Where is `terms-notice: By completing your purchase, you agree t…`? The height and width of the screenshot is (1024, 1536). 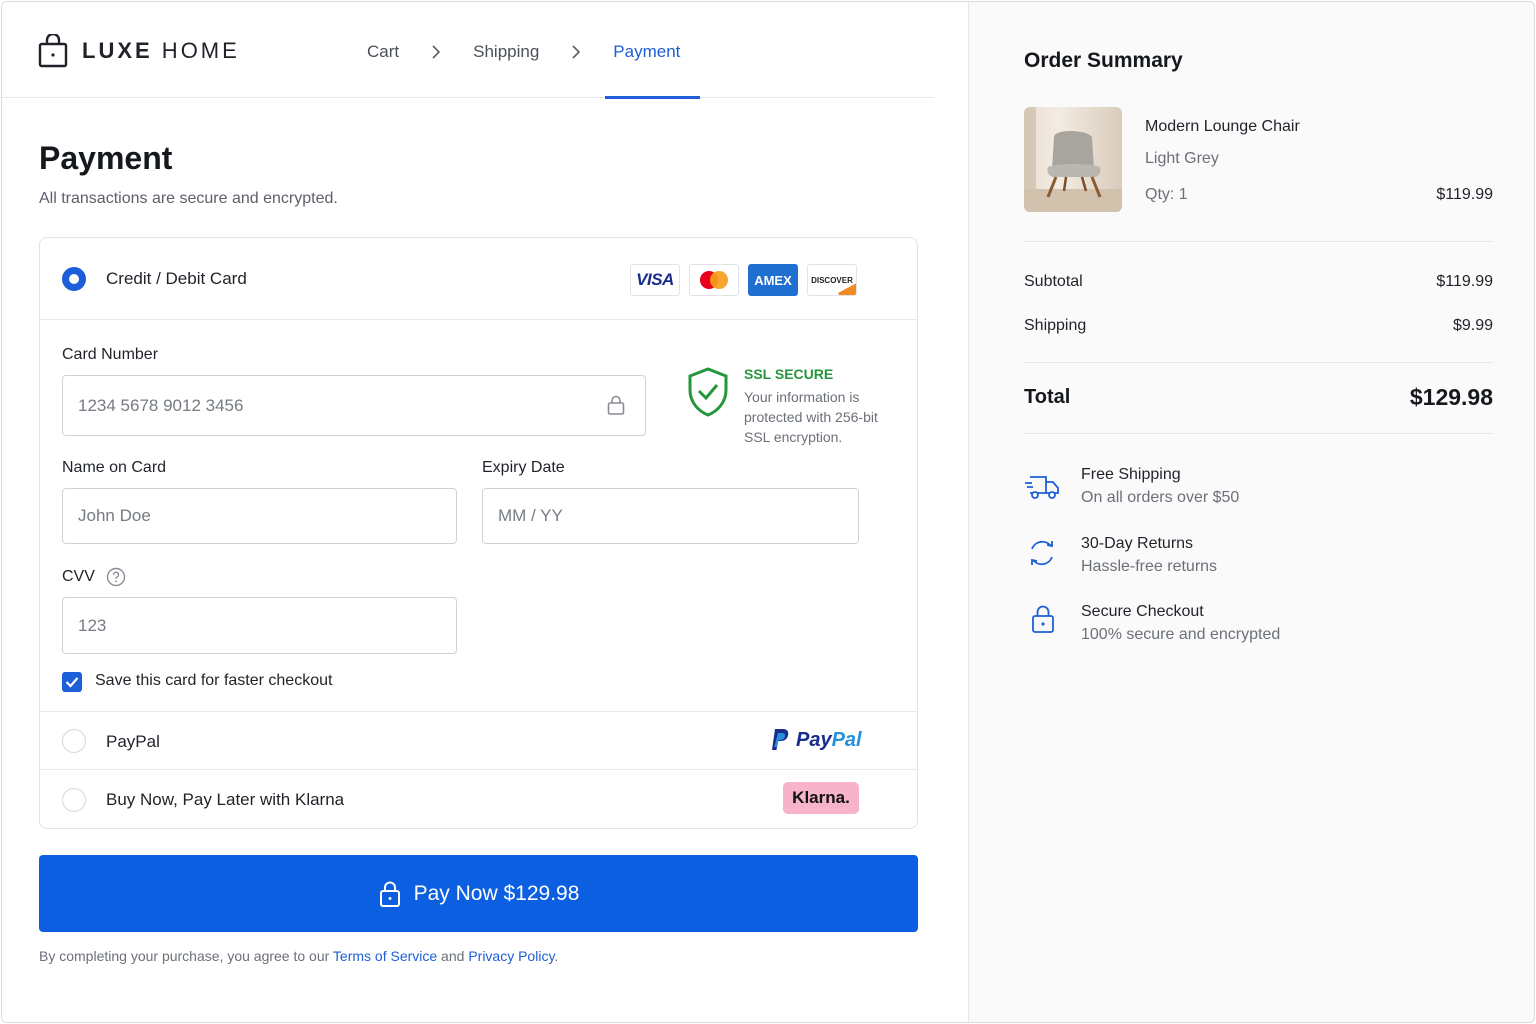
terms-notice: By completing your purchase, you agree t… is located at coordinates (299, 956).